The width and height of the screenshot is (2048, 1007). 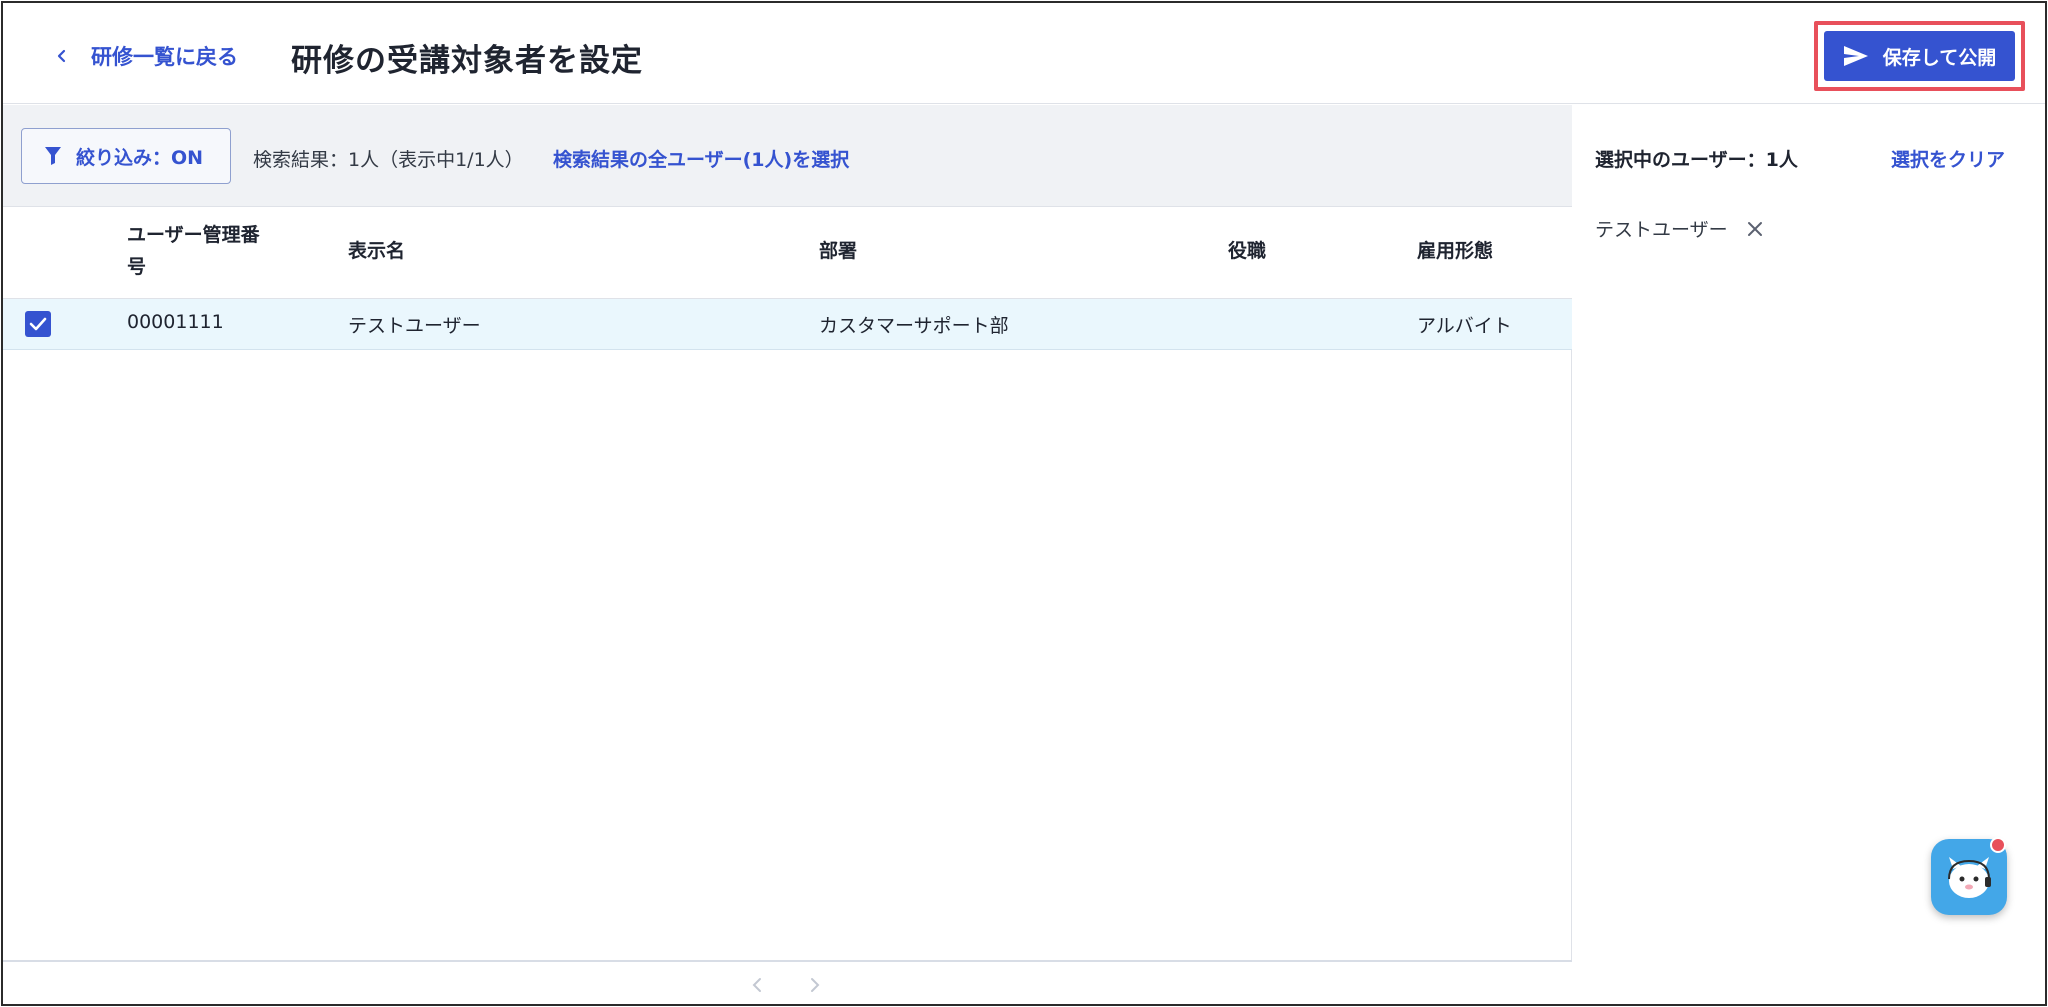 What do you see at coordinates (1696, 160) in the screenshot?
I see `selected-user-count: 選択中のユーザー：1人` at bounding box center [1696, 160].